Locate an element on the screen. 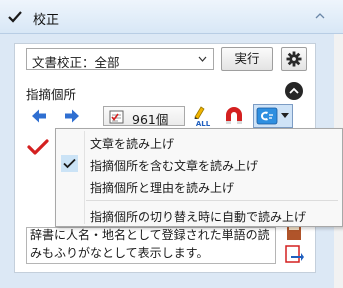 Image resolution: width=343 pixels, height=288 pixels. menu-item-auto-read-on-switch: 指摘個所の切り替え時に自動で読み上げ is located at coordinates (199, 215).